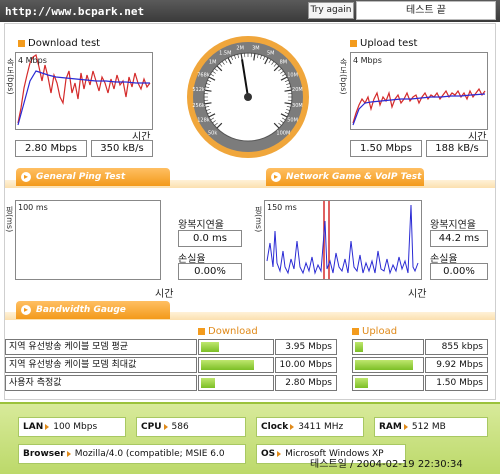 The height and width of the screenshot is (474, 500). I want to click on gauge-label: 50k, so click(212, 133).